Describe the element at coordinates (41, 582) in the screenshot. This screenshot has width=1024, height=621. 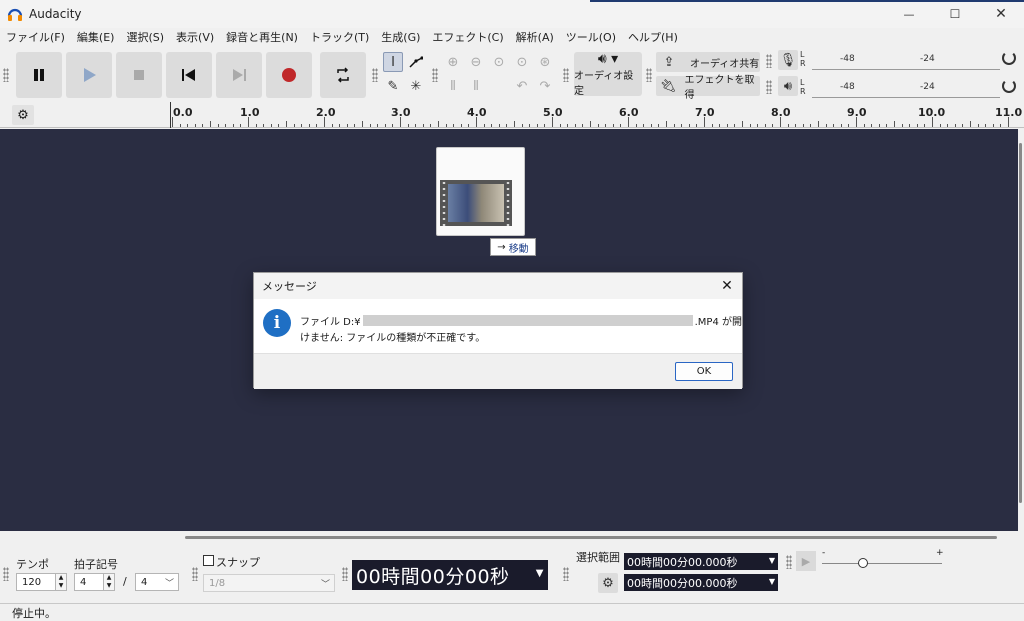
I see `tempo-input: 120 ▲ ▼` at that location.